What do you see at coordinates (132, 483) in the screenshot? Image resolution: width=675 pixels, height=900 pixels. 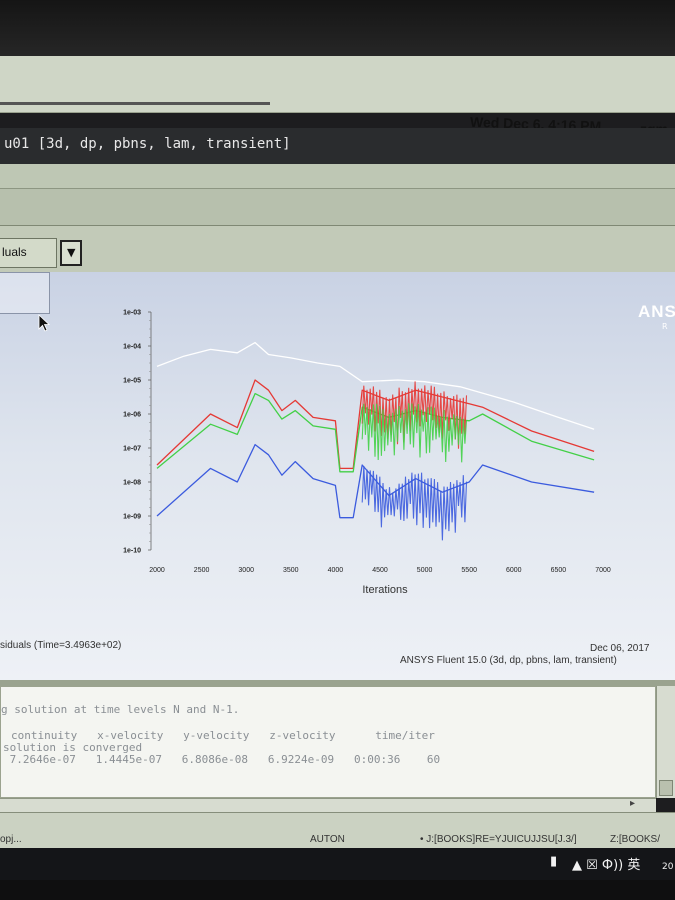 I see `y-tick-label: 1e-08` at bounding box center [132, 483].